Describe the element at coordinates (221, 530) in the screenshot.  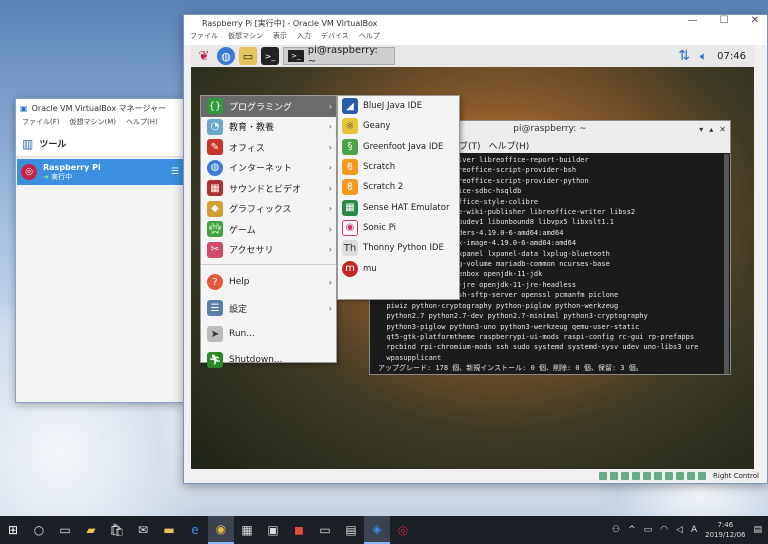
I see `chrome-icon: ◉` at that location.